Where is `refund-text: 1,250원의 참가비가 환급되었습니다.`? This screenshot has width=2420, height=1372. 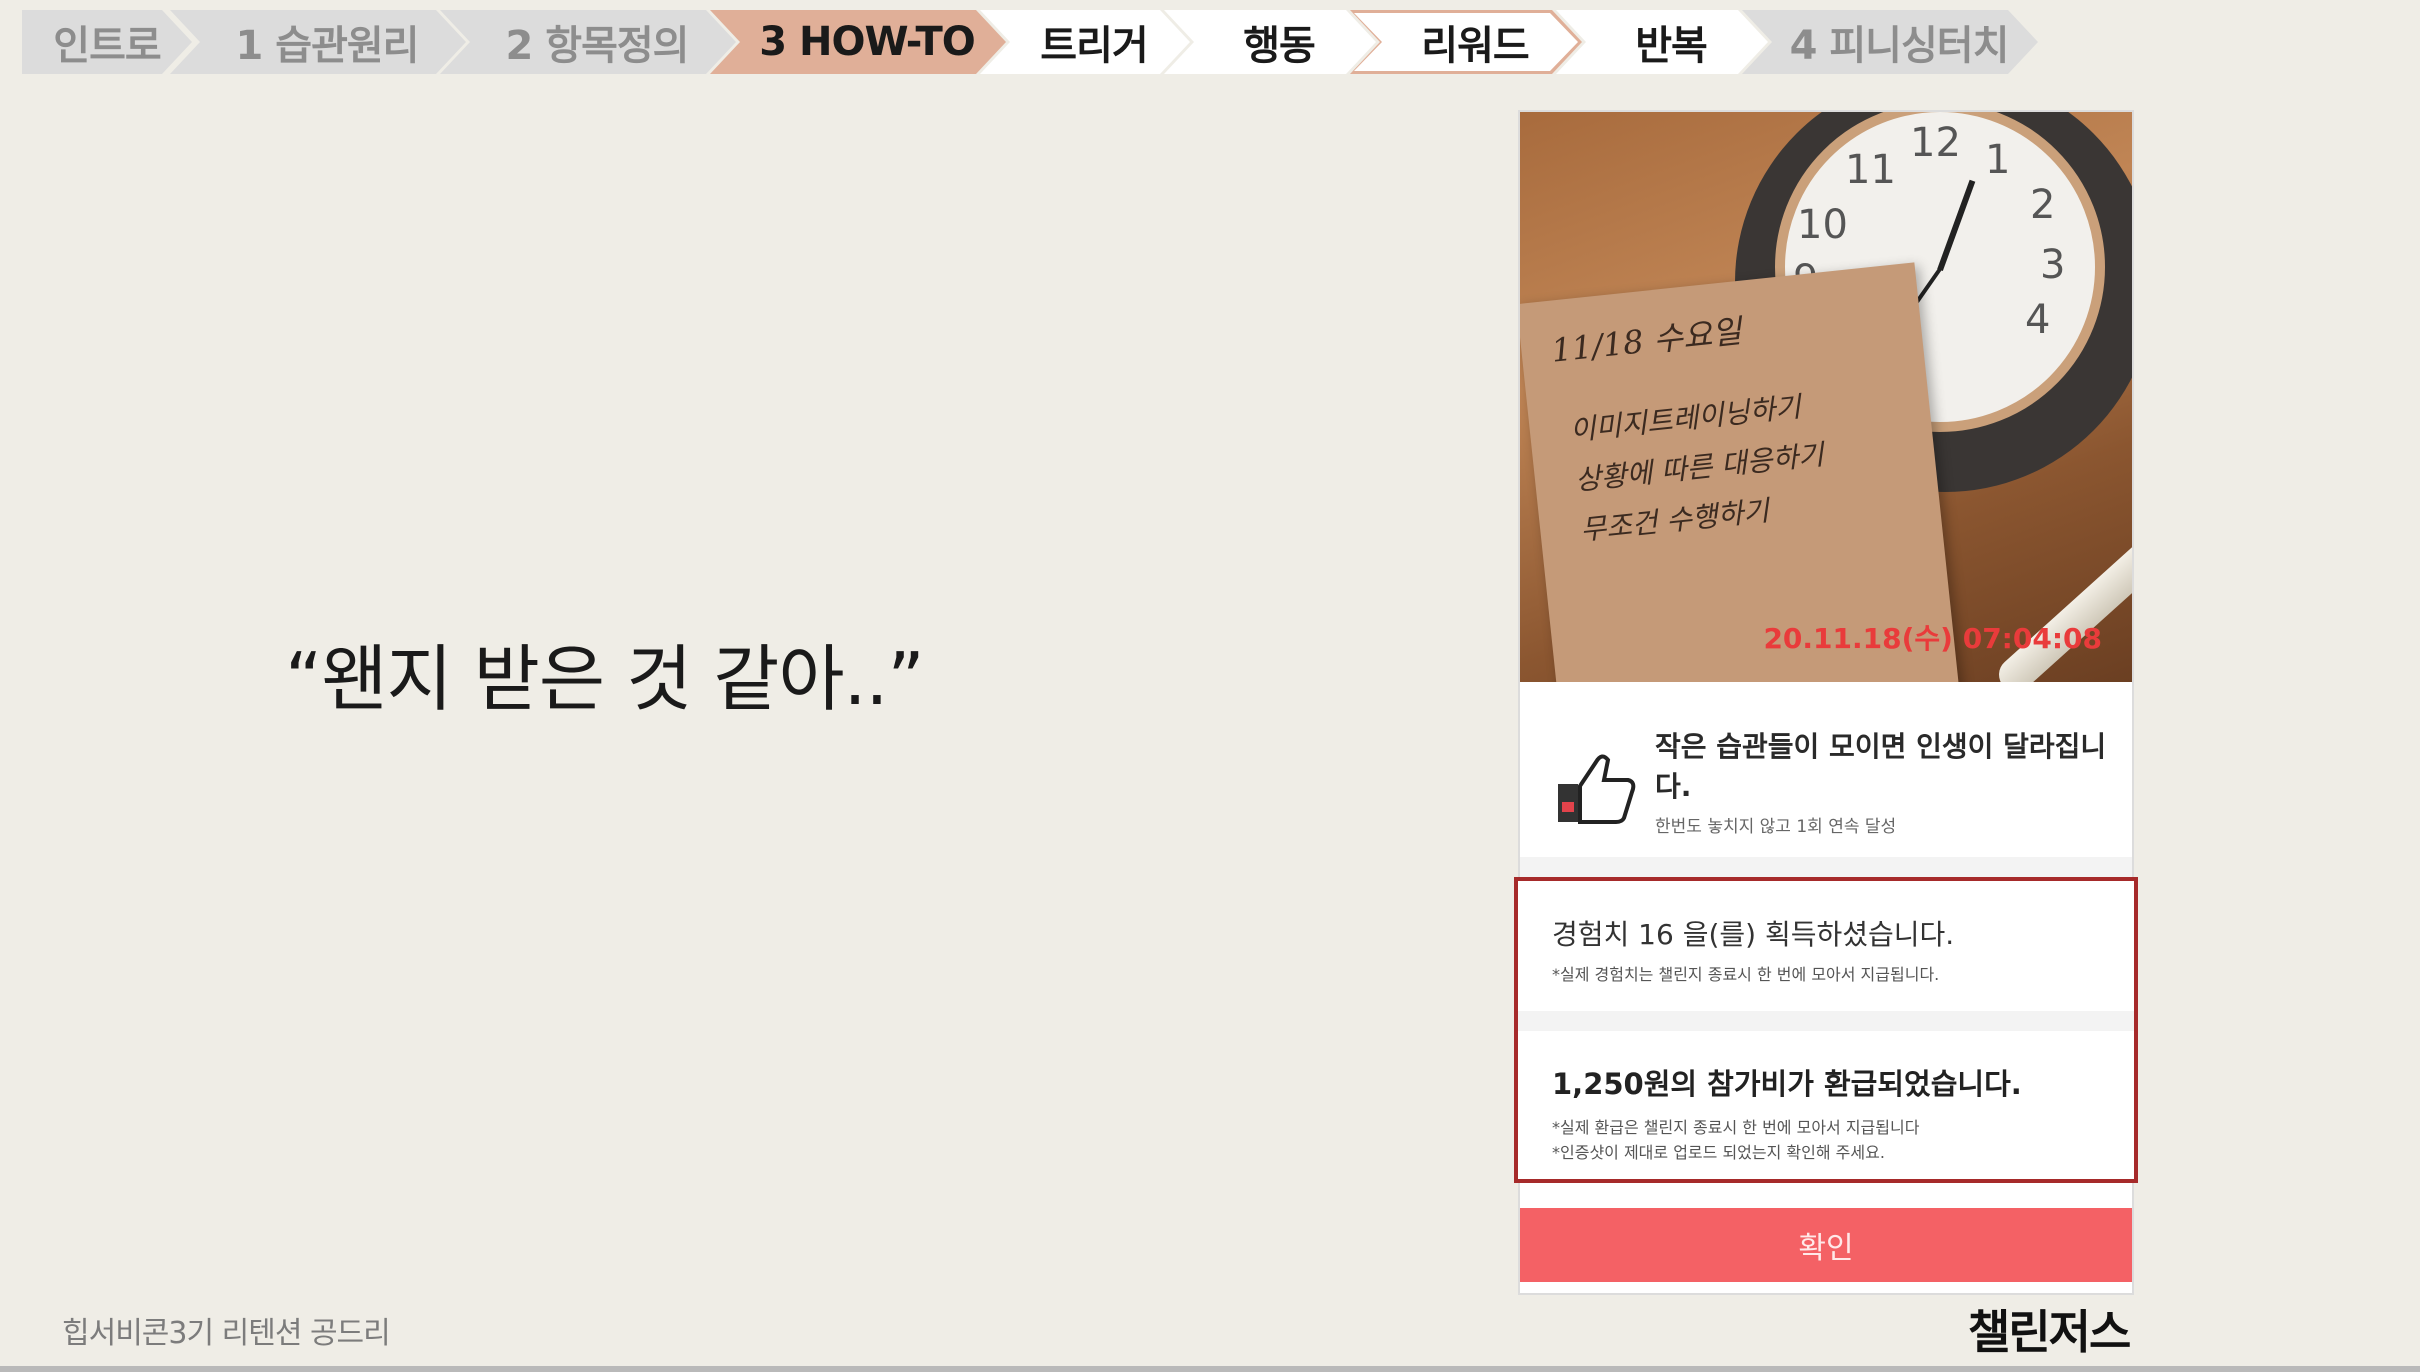
refund-text: 1,250원의 참가비가 환급되었습니다. is located at coordinates (1787, 1084).